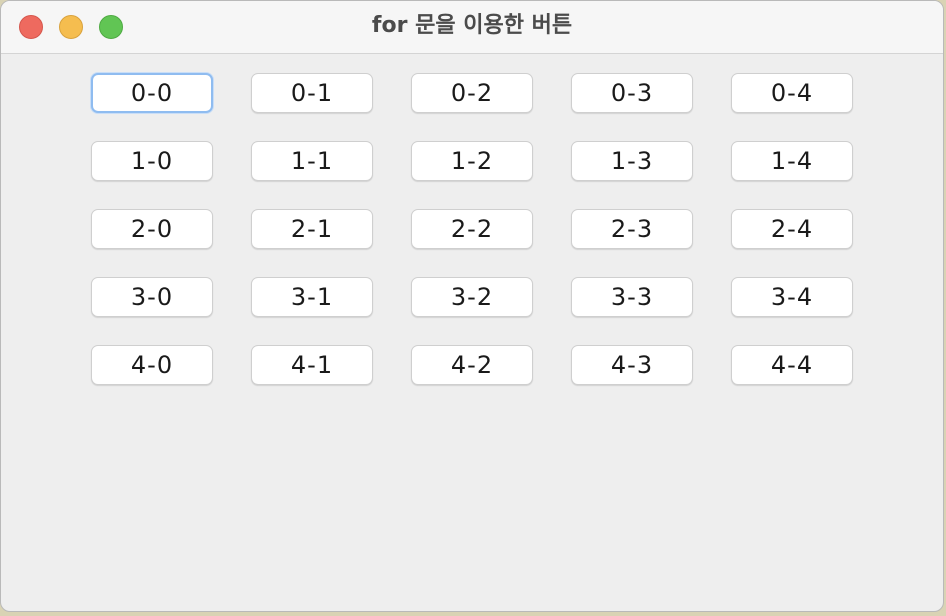  Describe the element at coordinates (472, 161) in the screenshot. I see `grid-button-1-2: 1-2` at that location.